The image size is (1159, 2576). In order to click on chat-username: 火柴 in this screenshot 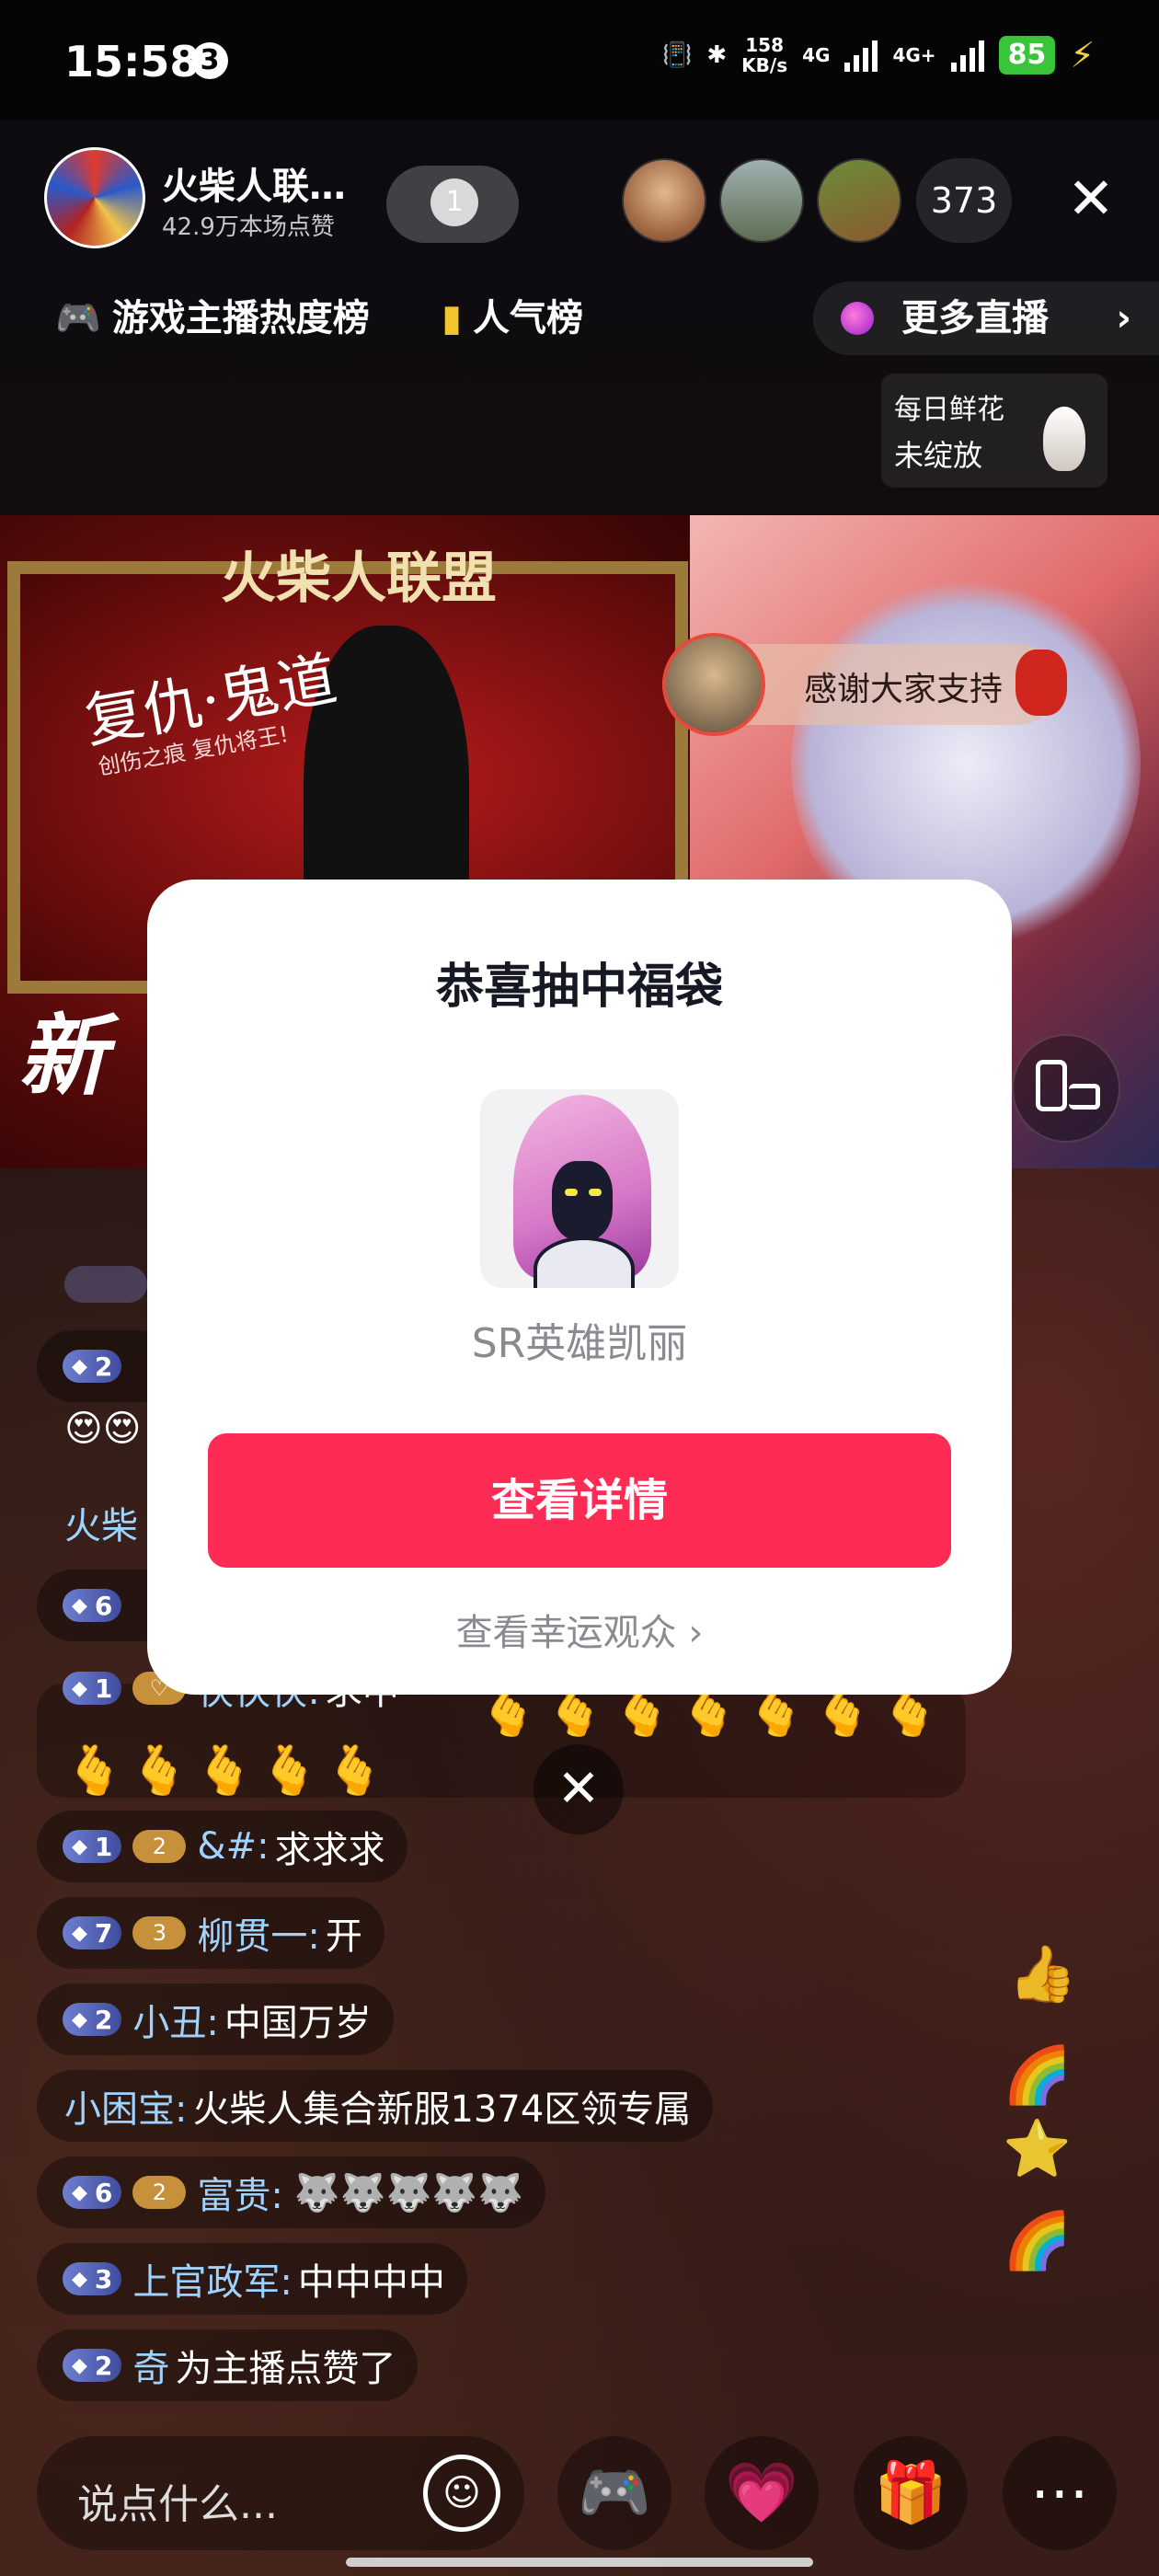, I will do `click(101, 1526)`.